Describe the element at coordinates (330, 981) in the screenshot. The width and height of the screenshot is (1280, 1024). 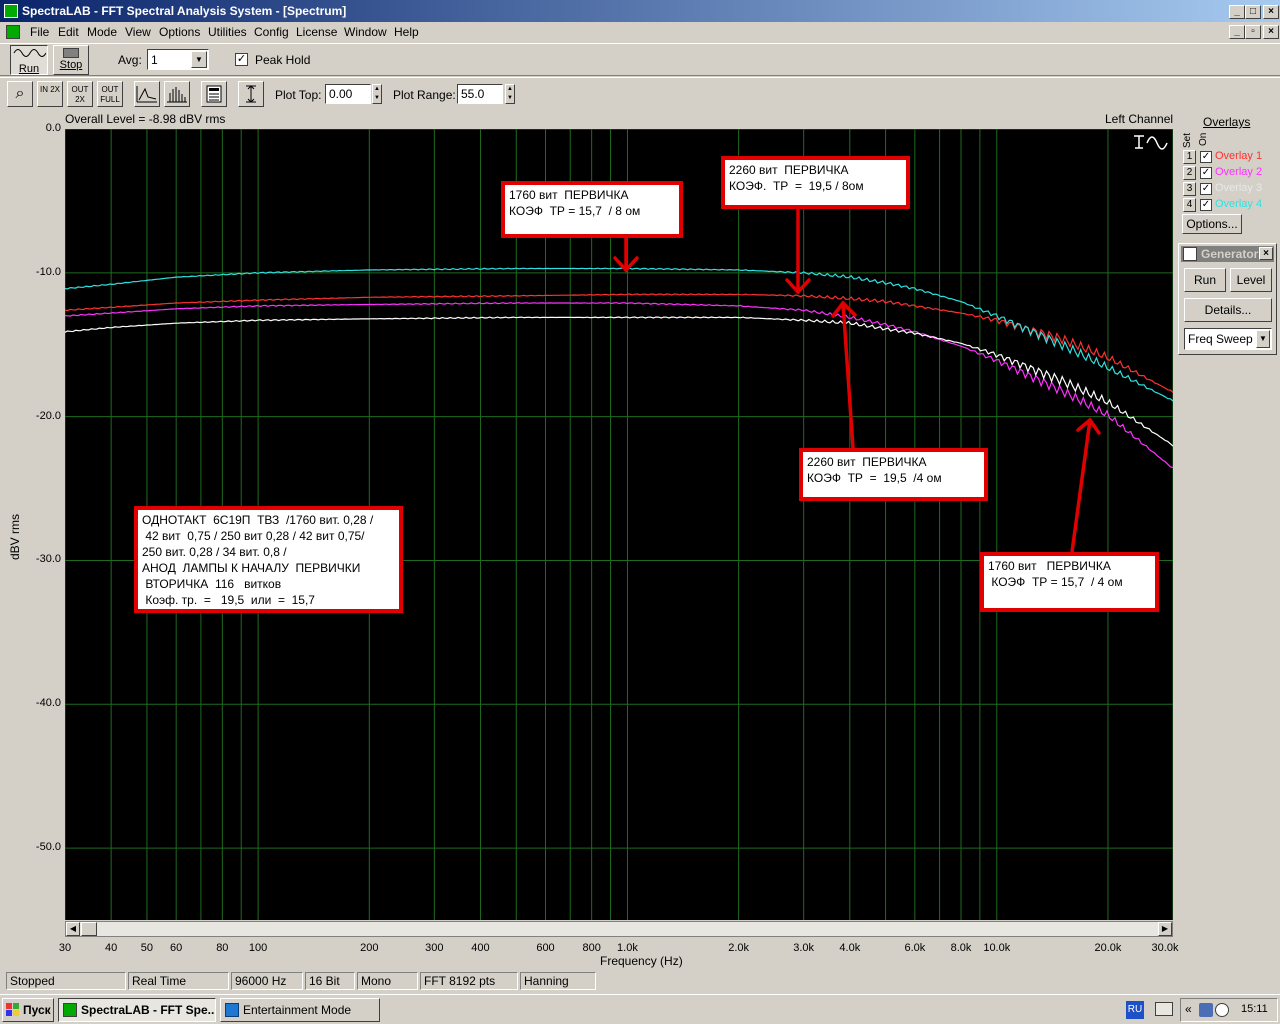
I see `status-bit-depth: 16 Bit` at that location.